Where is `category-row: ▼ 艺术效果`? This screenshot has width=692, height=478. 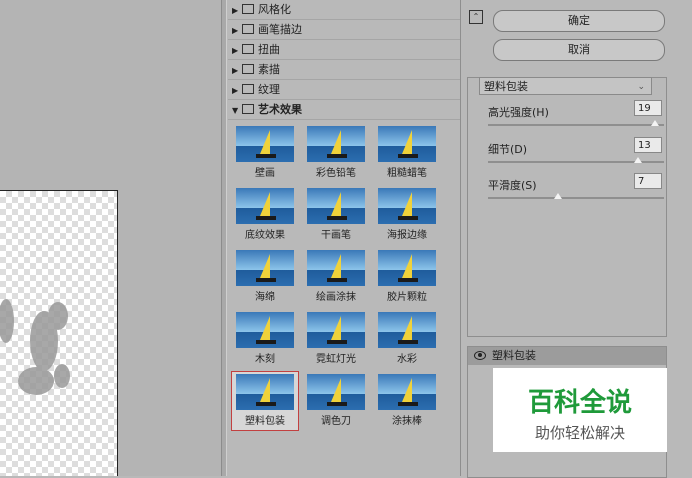
category-row: ▼ 艺术效果 is located at coordinates (344, 110).